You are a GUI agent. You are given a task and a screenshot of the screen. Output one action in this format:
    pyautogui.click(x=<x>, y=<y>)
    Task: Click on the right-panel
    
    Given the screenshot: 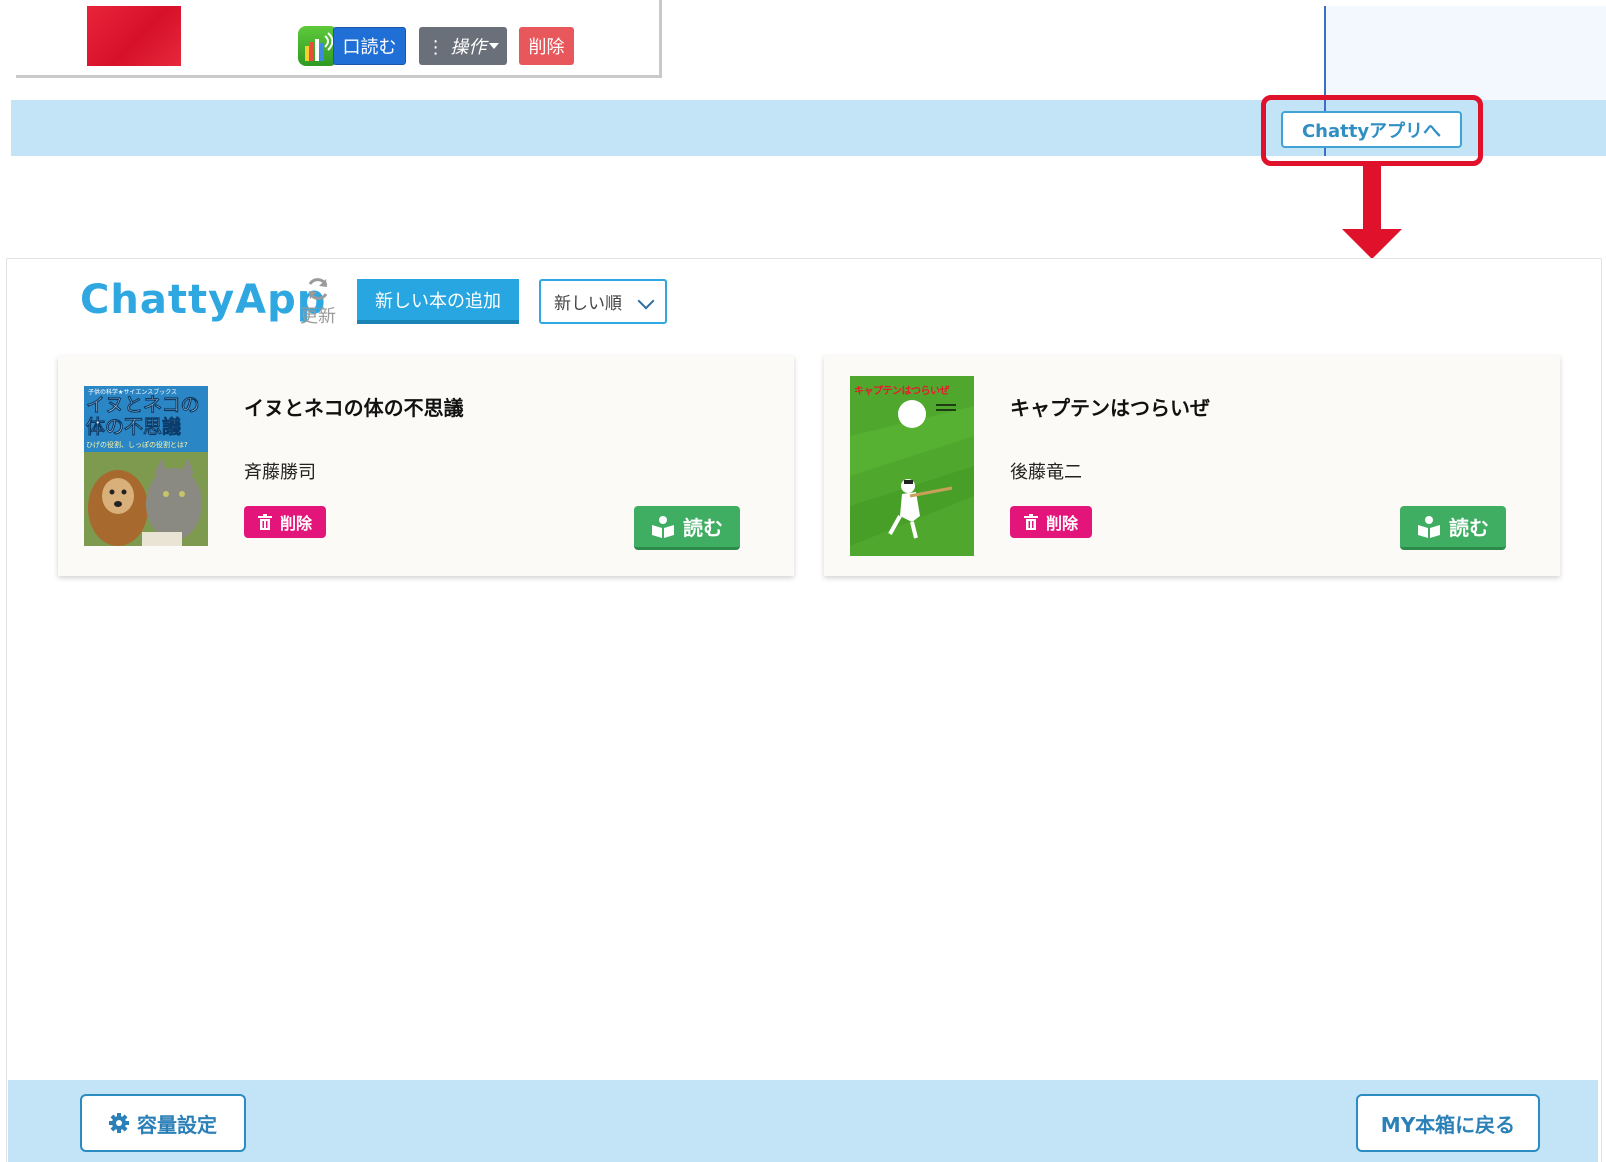 What is the action you would take?
    pyautogui.click(x=1466, y=54)
    